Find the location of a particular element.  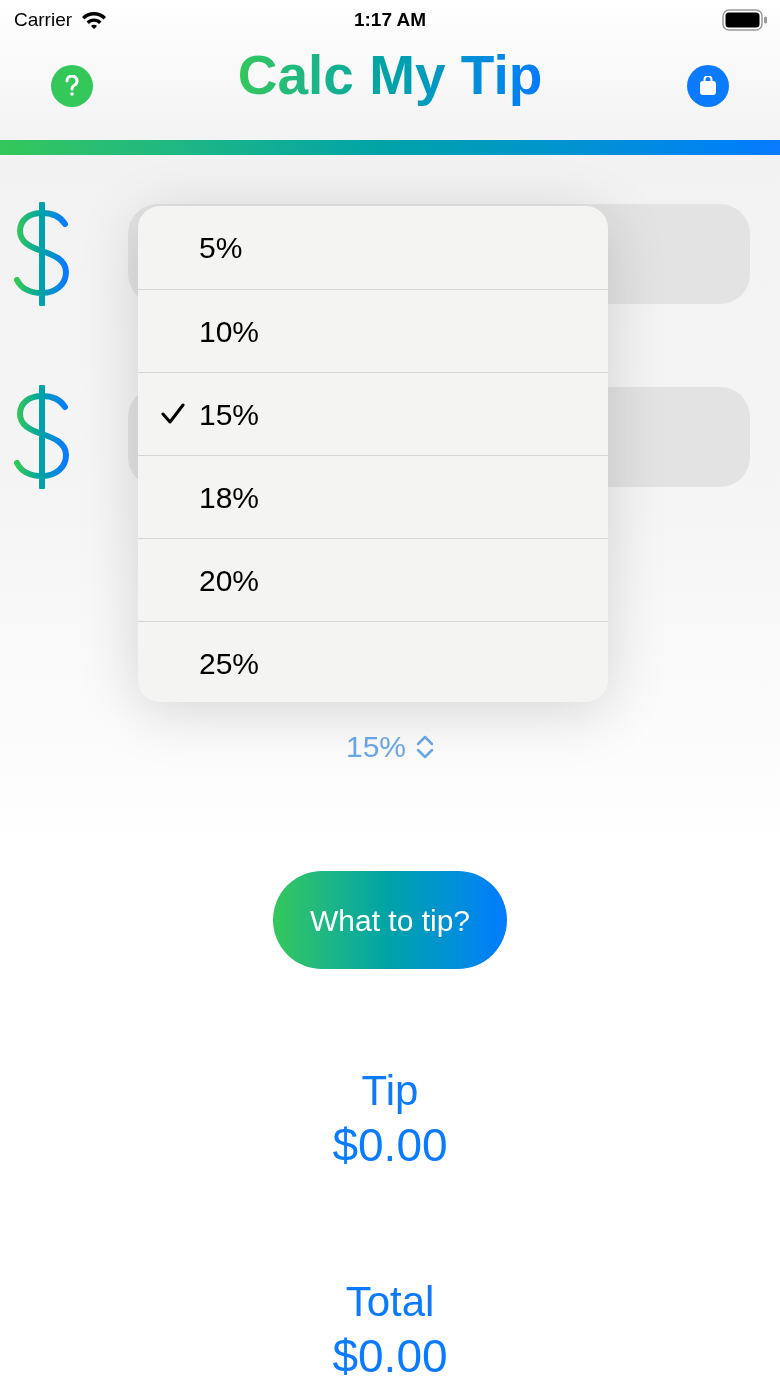

menu-item: 18% is located at coordinates (373, 496).